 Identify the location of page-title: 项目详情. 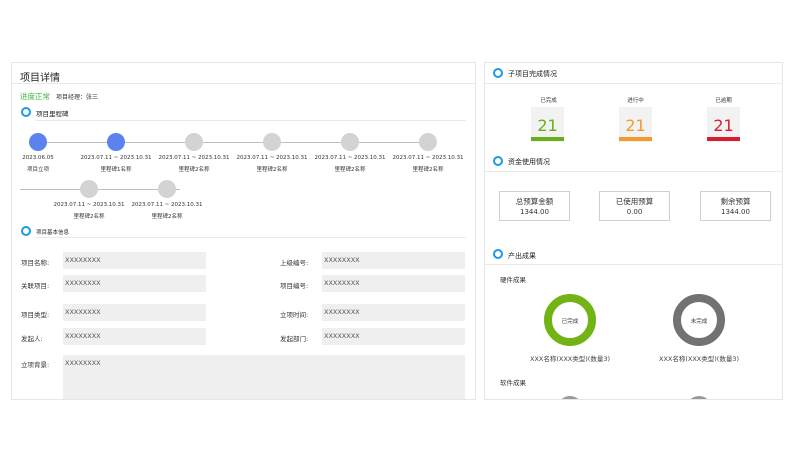
(40, 78).